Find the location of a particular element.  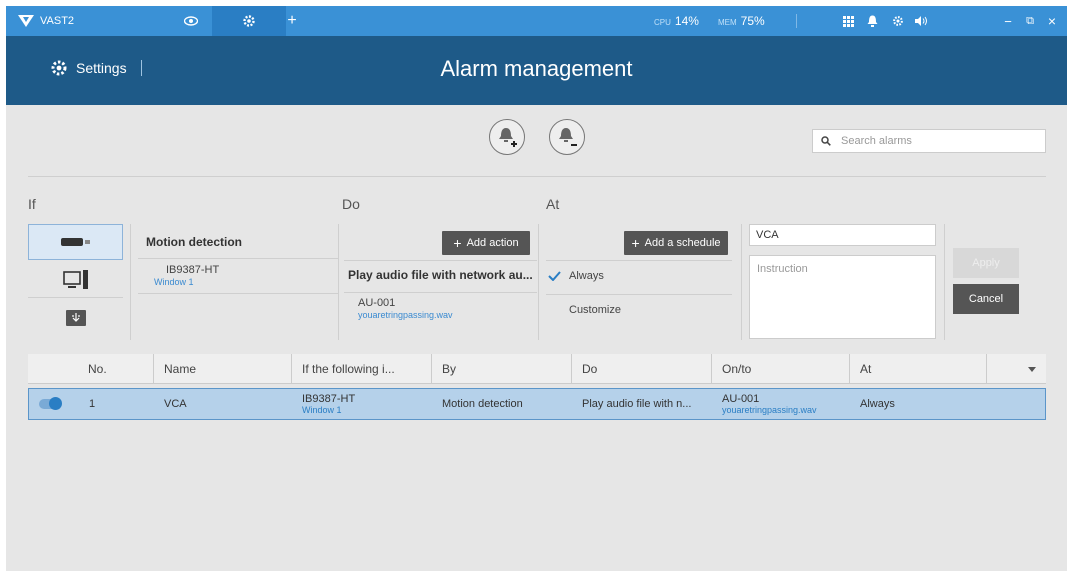

bell-minus-icon is located at coordinates (568, 137).